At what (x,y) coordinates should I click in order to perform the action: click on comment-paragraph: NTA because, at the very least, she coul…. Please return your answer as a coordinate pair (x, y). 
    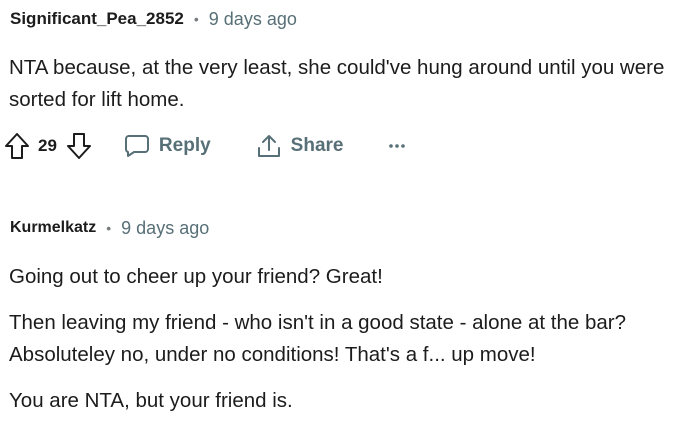
    Looking at the image, I should click on (337, 83).